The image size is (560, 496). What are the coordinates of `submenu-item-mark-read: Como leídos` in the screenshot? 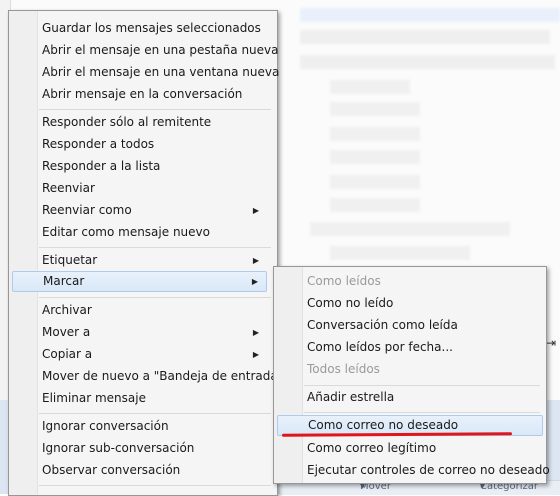 It's located at (329, 281).